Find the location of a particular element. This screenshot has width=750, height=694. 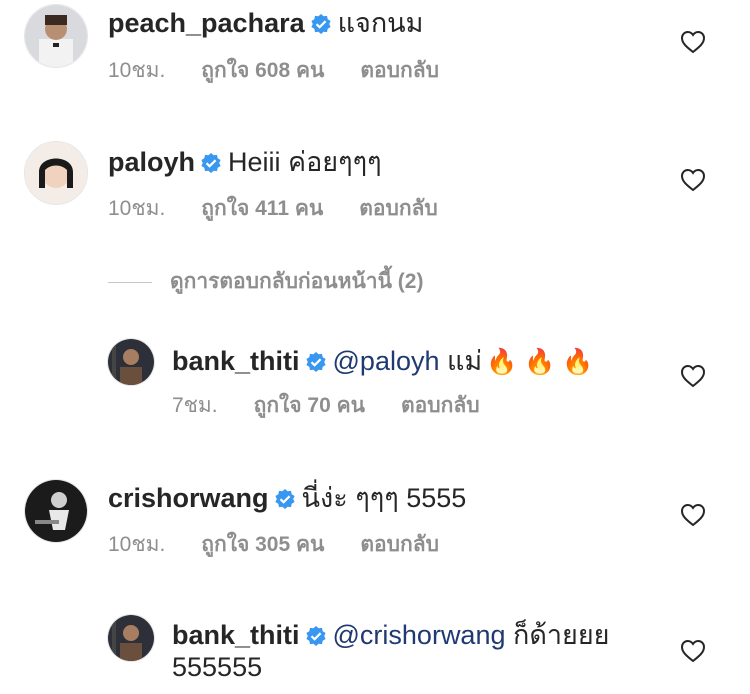

reply-bank-thiti-2: bank_thiti @crishorwang ก็ด้ายยย 555555 is located at coordinates (375, 653).